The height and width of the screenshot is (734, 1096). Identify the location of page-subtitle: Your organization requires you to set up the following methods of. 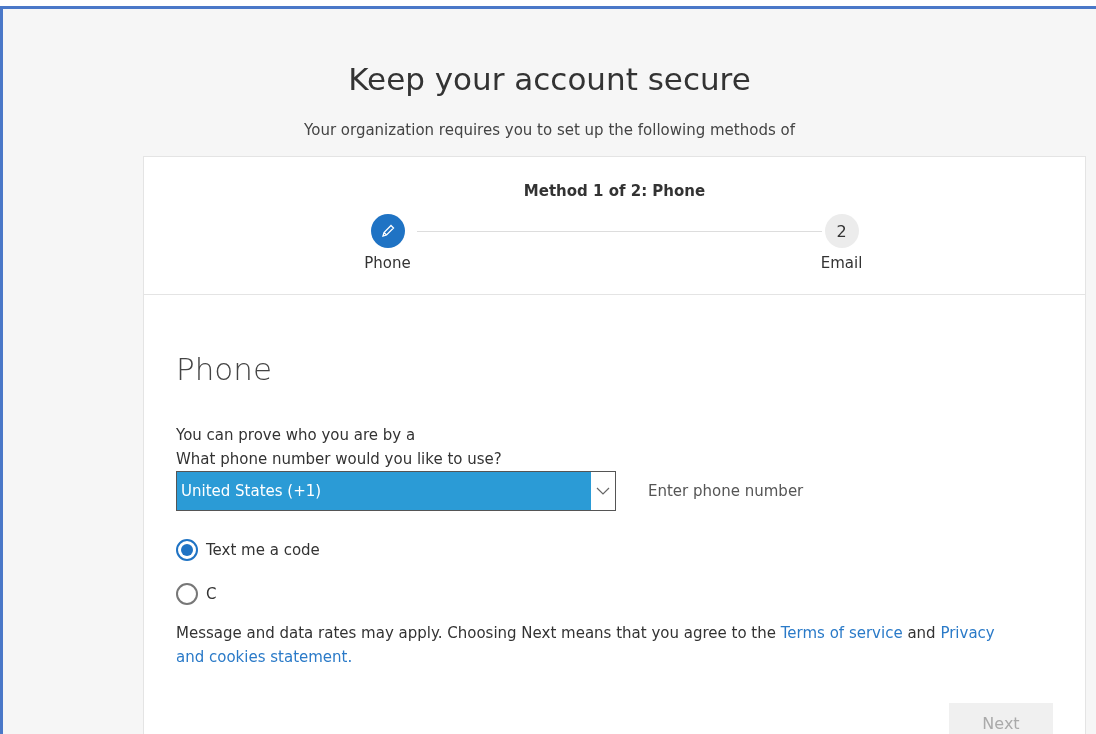
(549, 130).